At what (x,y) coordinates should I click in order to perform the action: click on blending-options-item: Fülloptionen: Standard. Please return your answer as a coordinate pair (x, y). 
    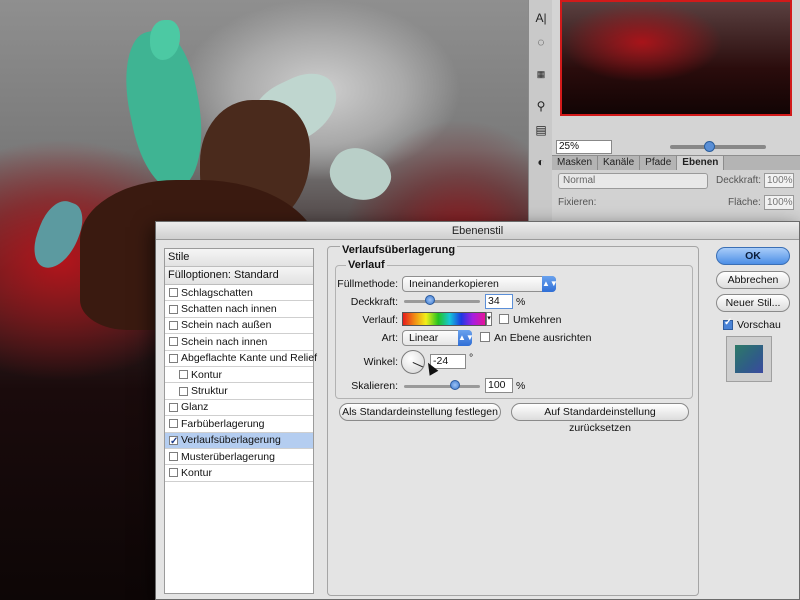
    Looking at the image, I should click on (239, 276).